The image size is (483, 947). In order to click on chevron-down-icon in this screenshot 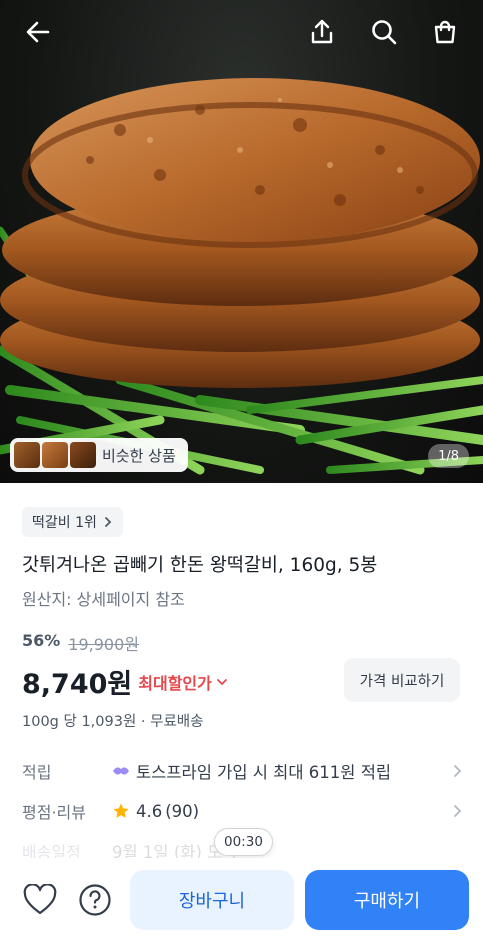, I will do `click(221, 681)`.